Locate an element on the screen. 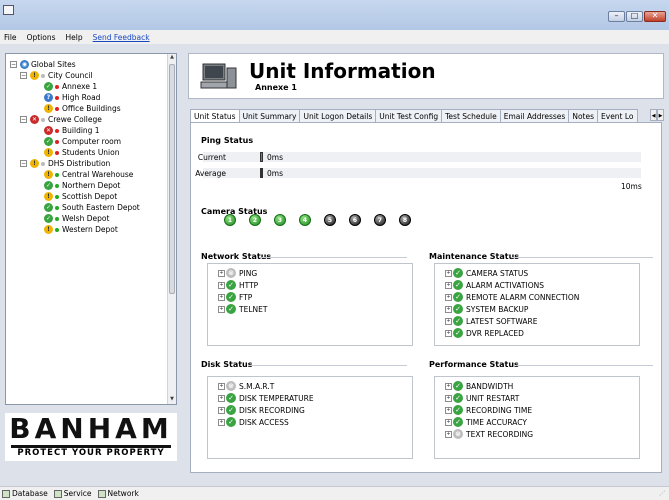 Image resolution: width=669 pixels, height=500 pixels. status-item-label: RECORDING TIME is located at coordinates (499, 410).